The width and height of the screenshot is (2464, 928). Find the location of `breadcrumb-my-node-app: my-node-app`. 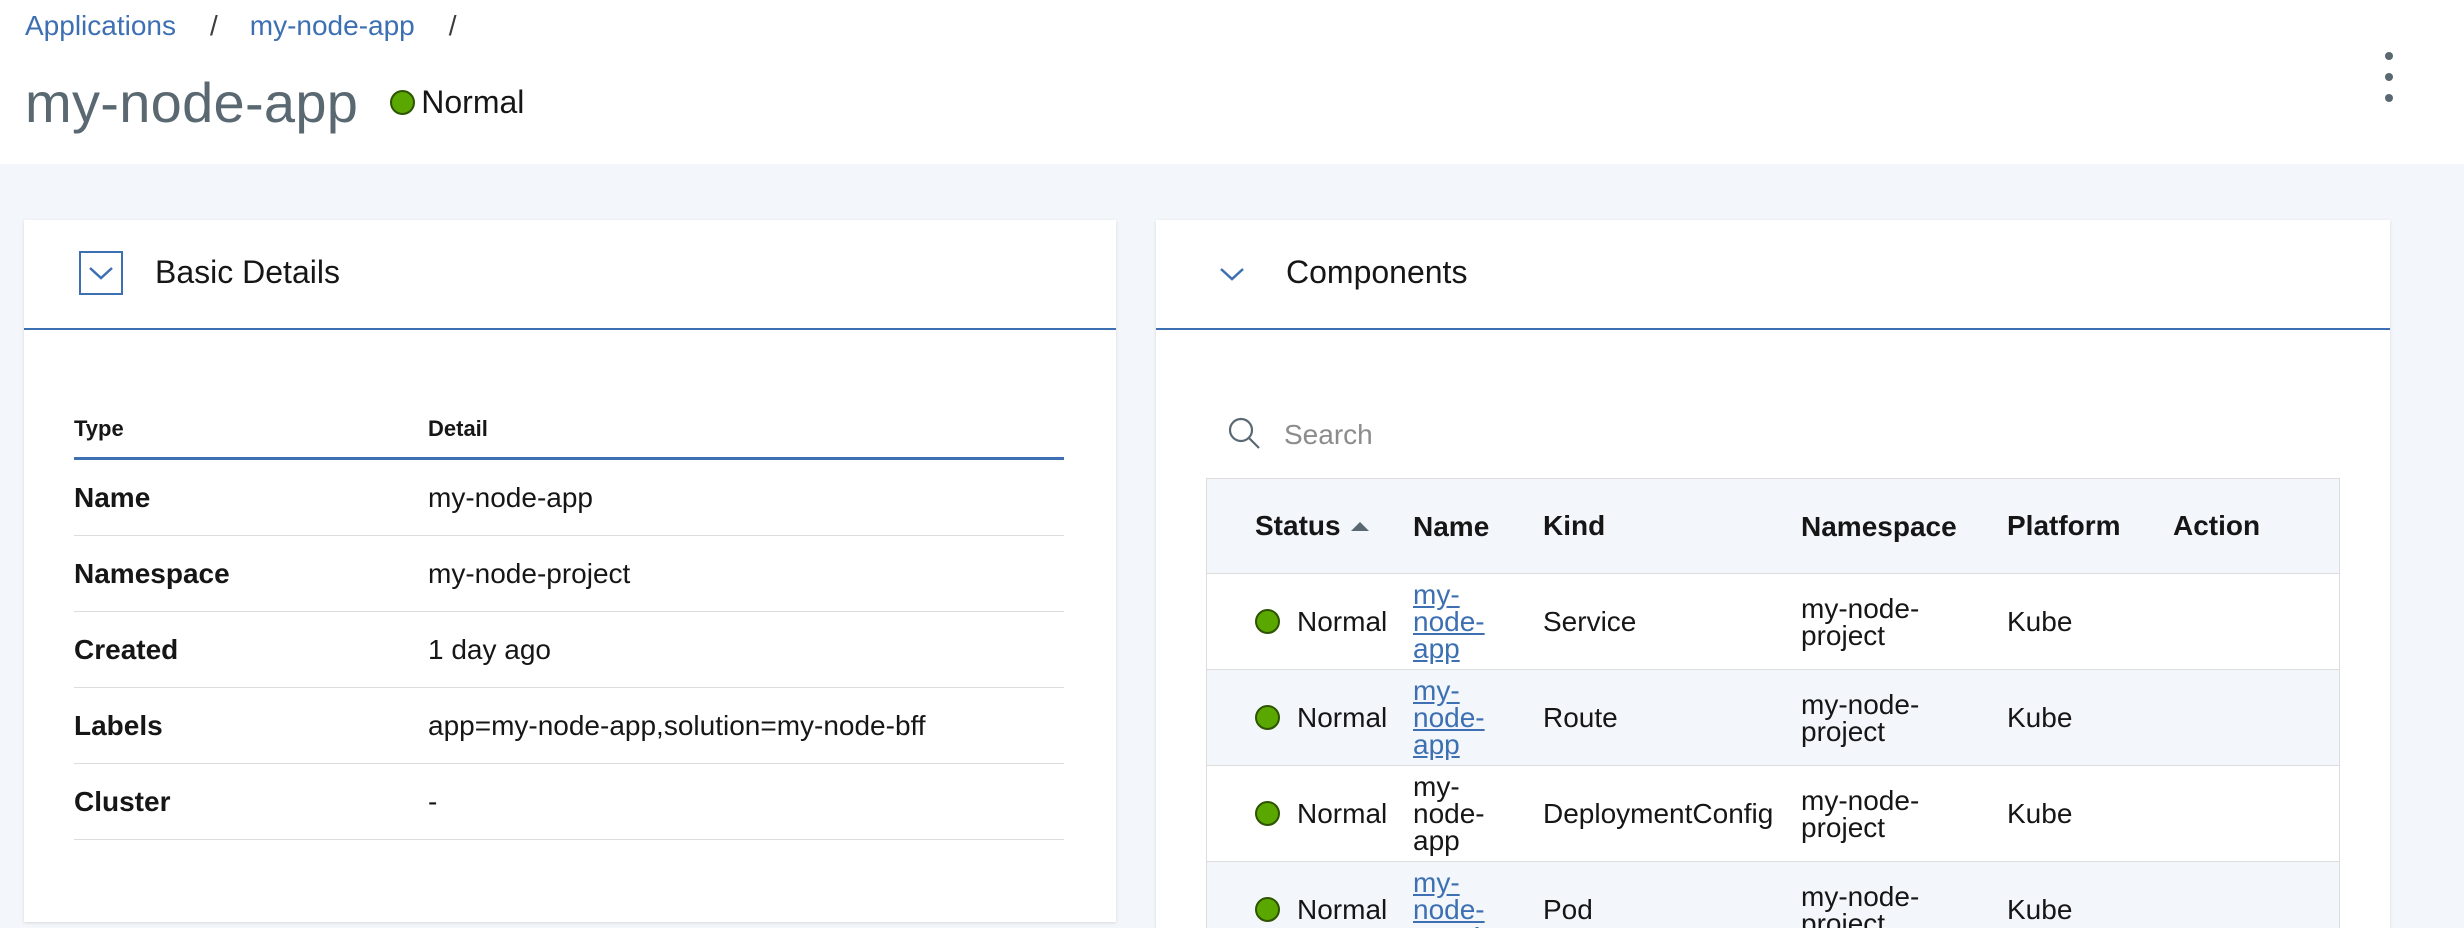

breadcrumb-my-node-app: my-node-app is located at coordinates (332, 26).